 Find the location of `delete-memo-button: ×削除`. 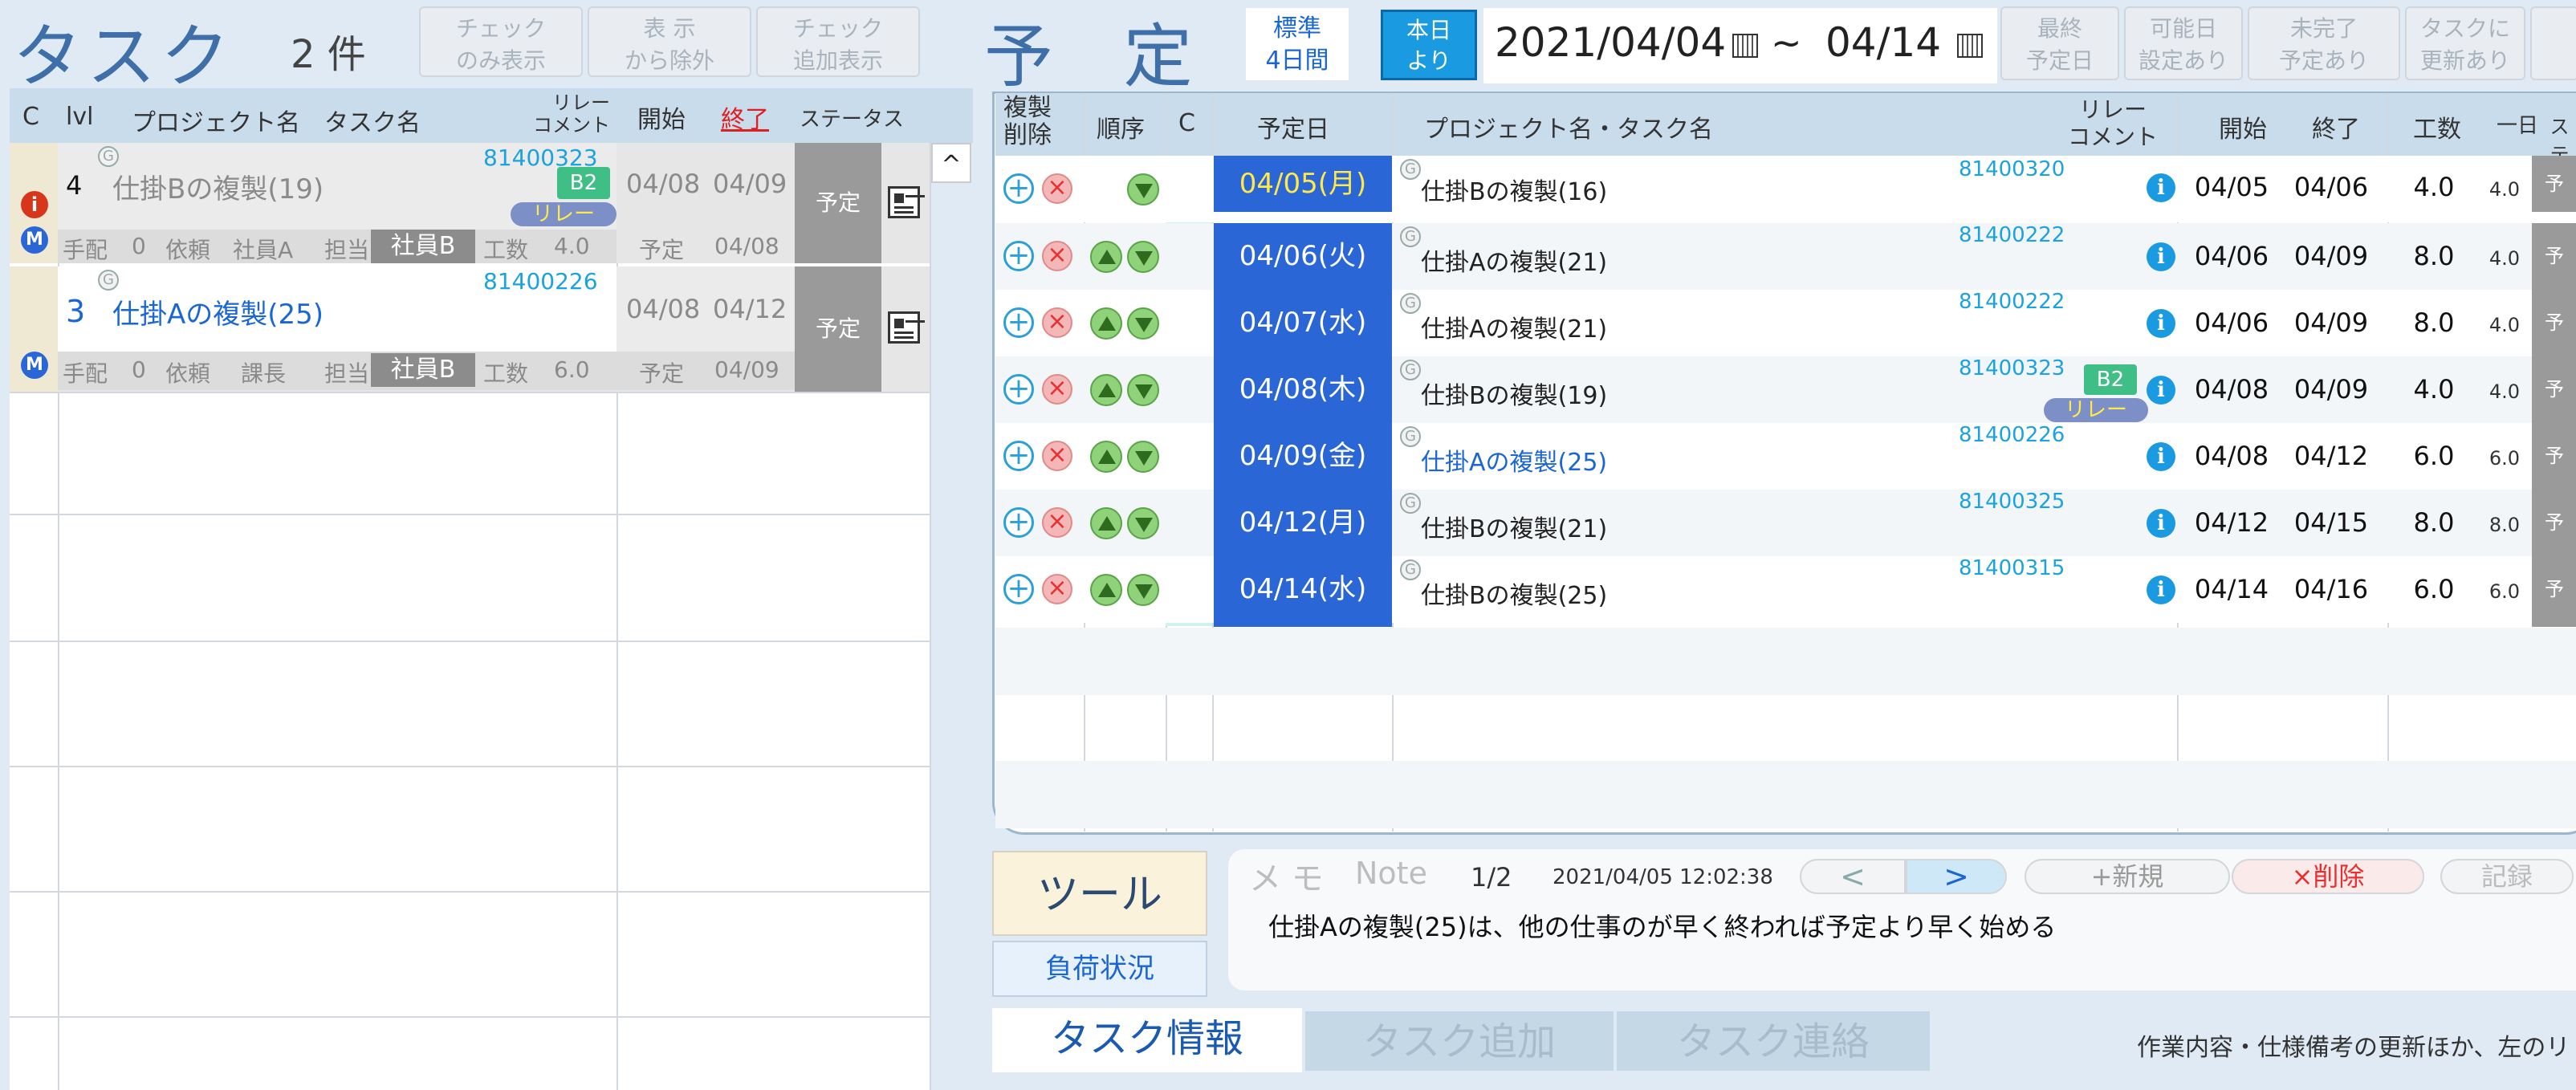

delete-memo-button: ×削除 is located at coordinates (2328, 876).